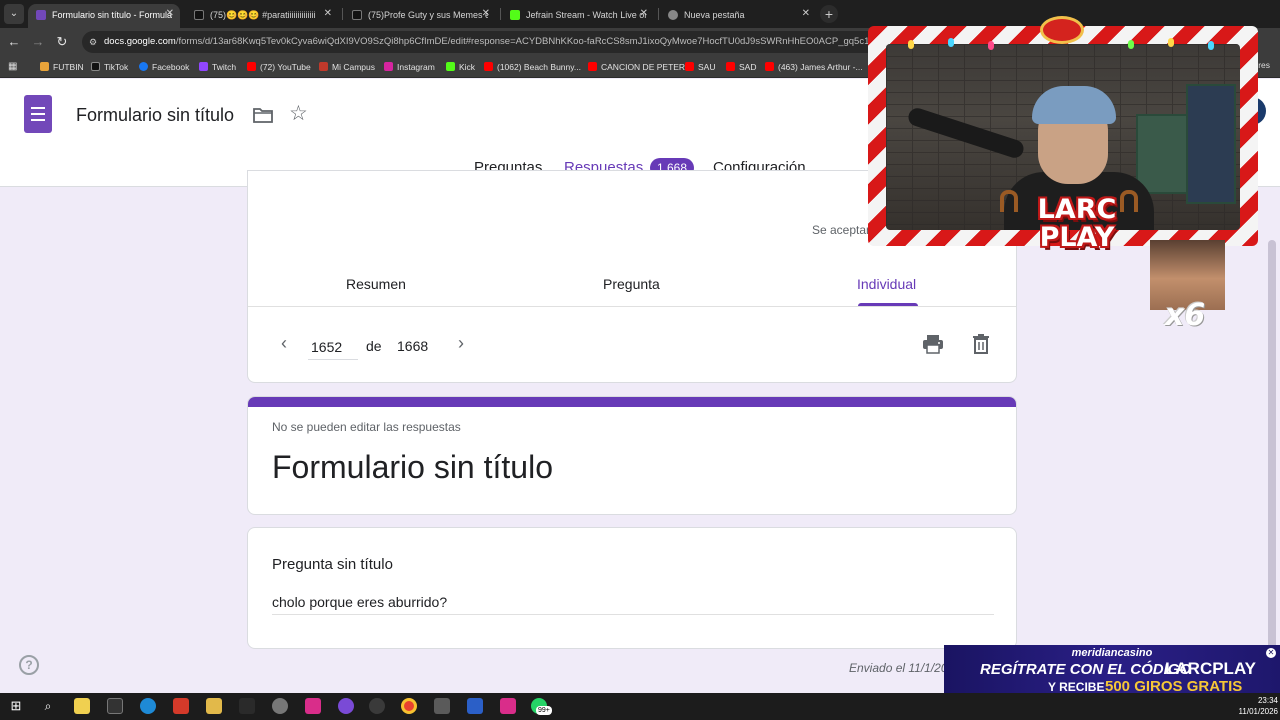 This screenshot has height=720, width=1280. Describe the element at coordinates (460, 67) in the screenshot. I see `bookmark-kick: Kick` at that location.